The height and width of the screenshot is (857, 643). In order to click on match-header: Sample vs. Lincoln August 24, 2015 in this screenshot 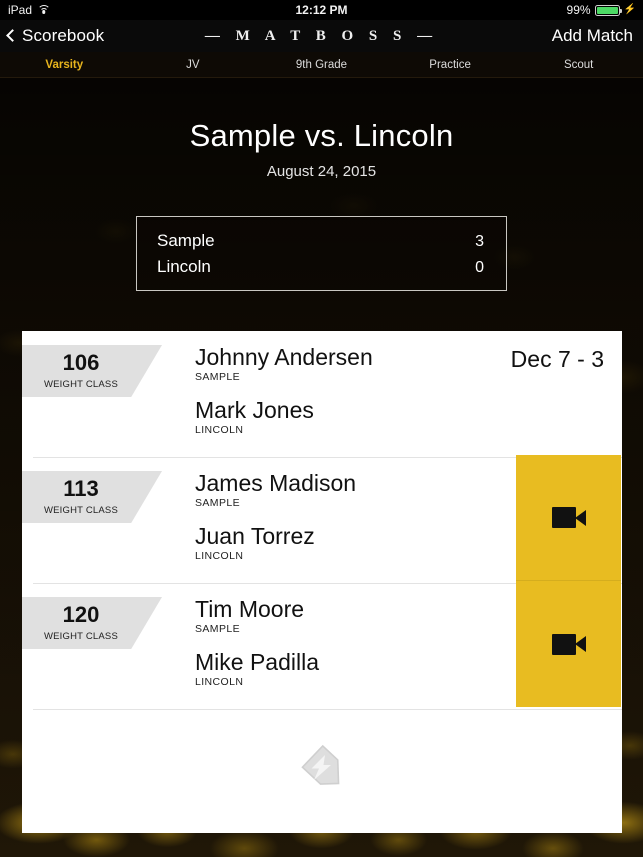, I will do `click(321, 149)`.